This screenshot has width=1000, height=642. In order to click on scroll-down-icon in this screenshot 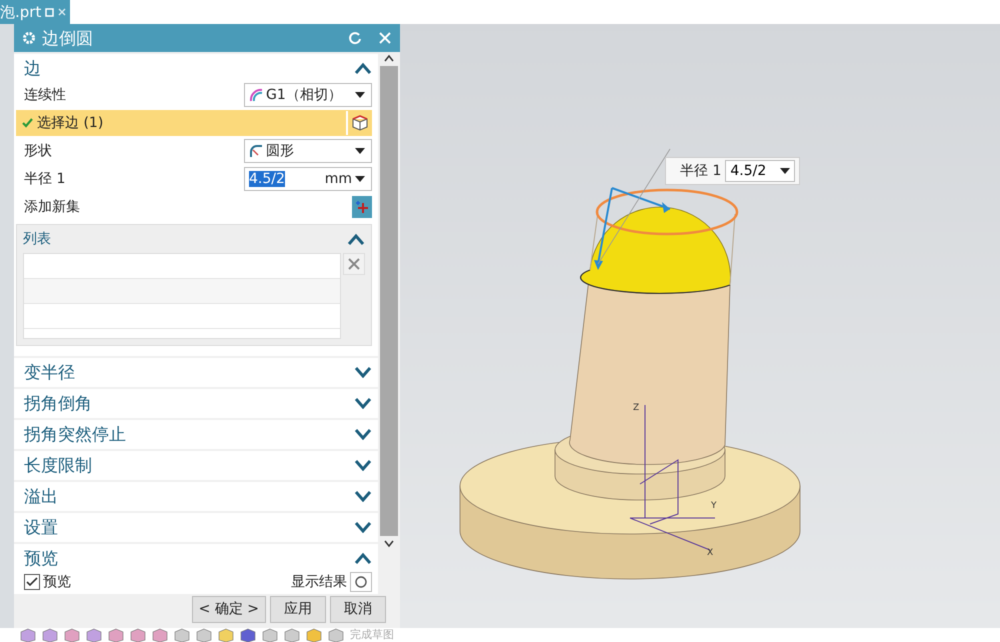, I will do `click(389, 544)`.